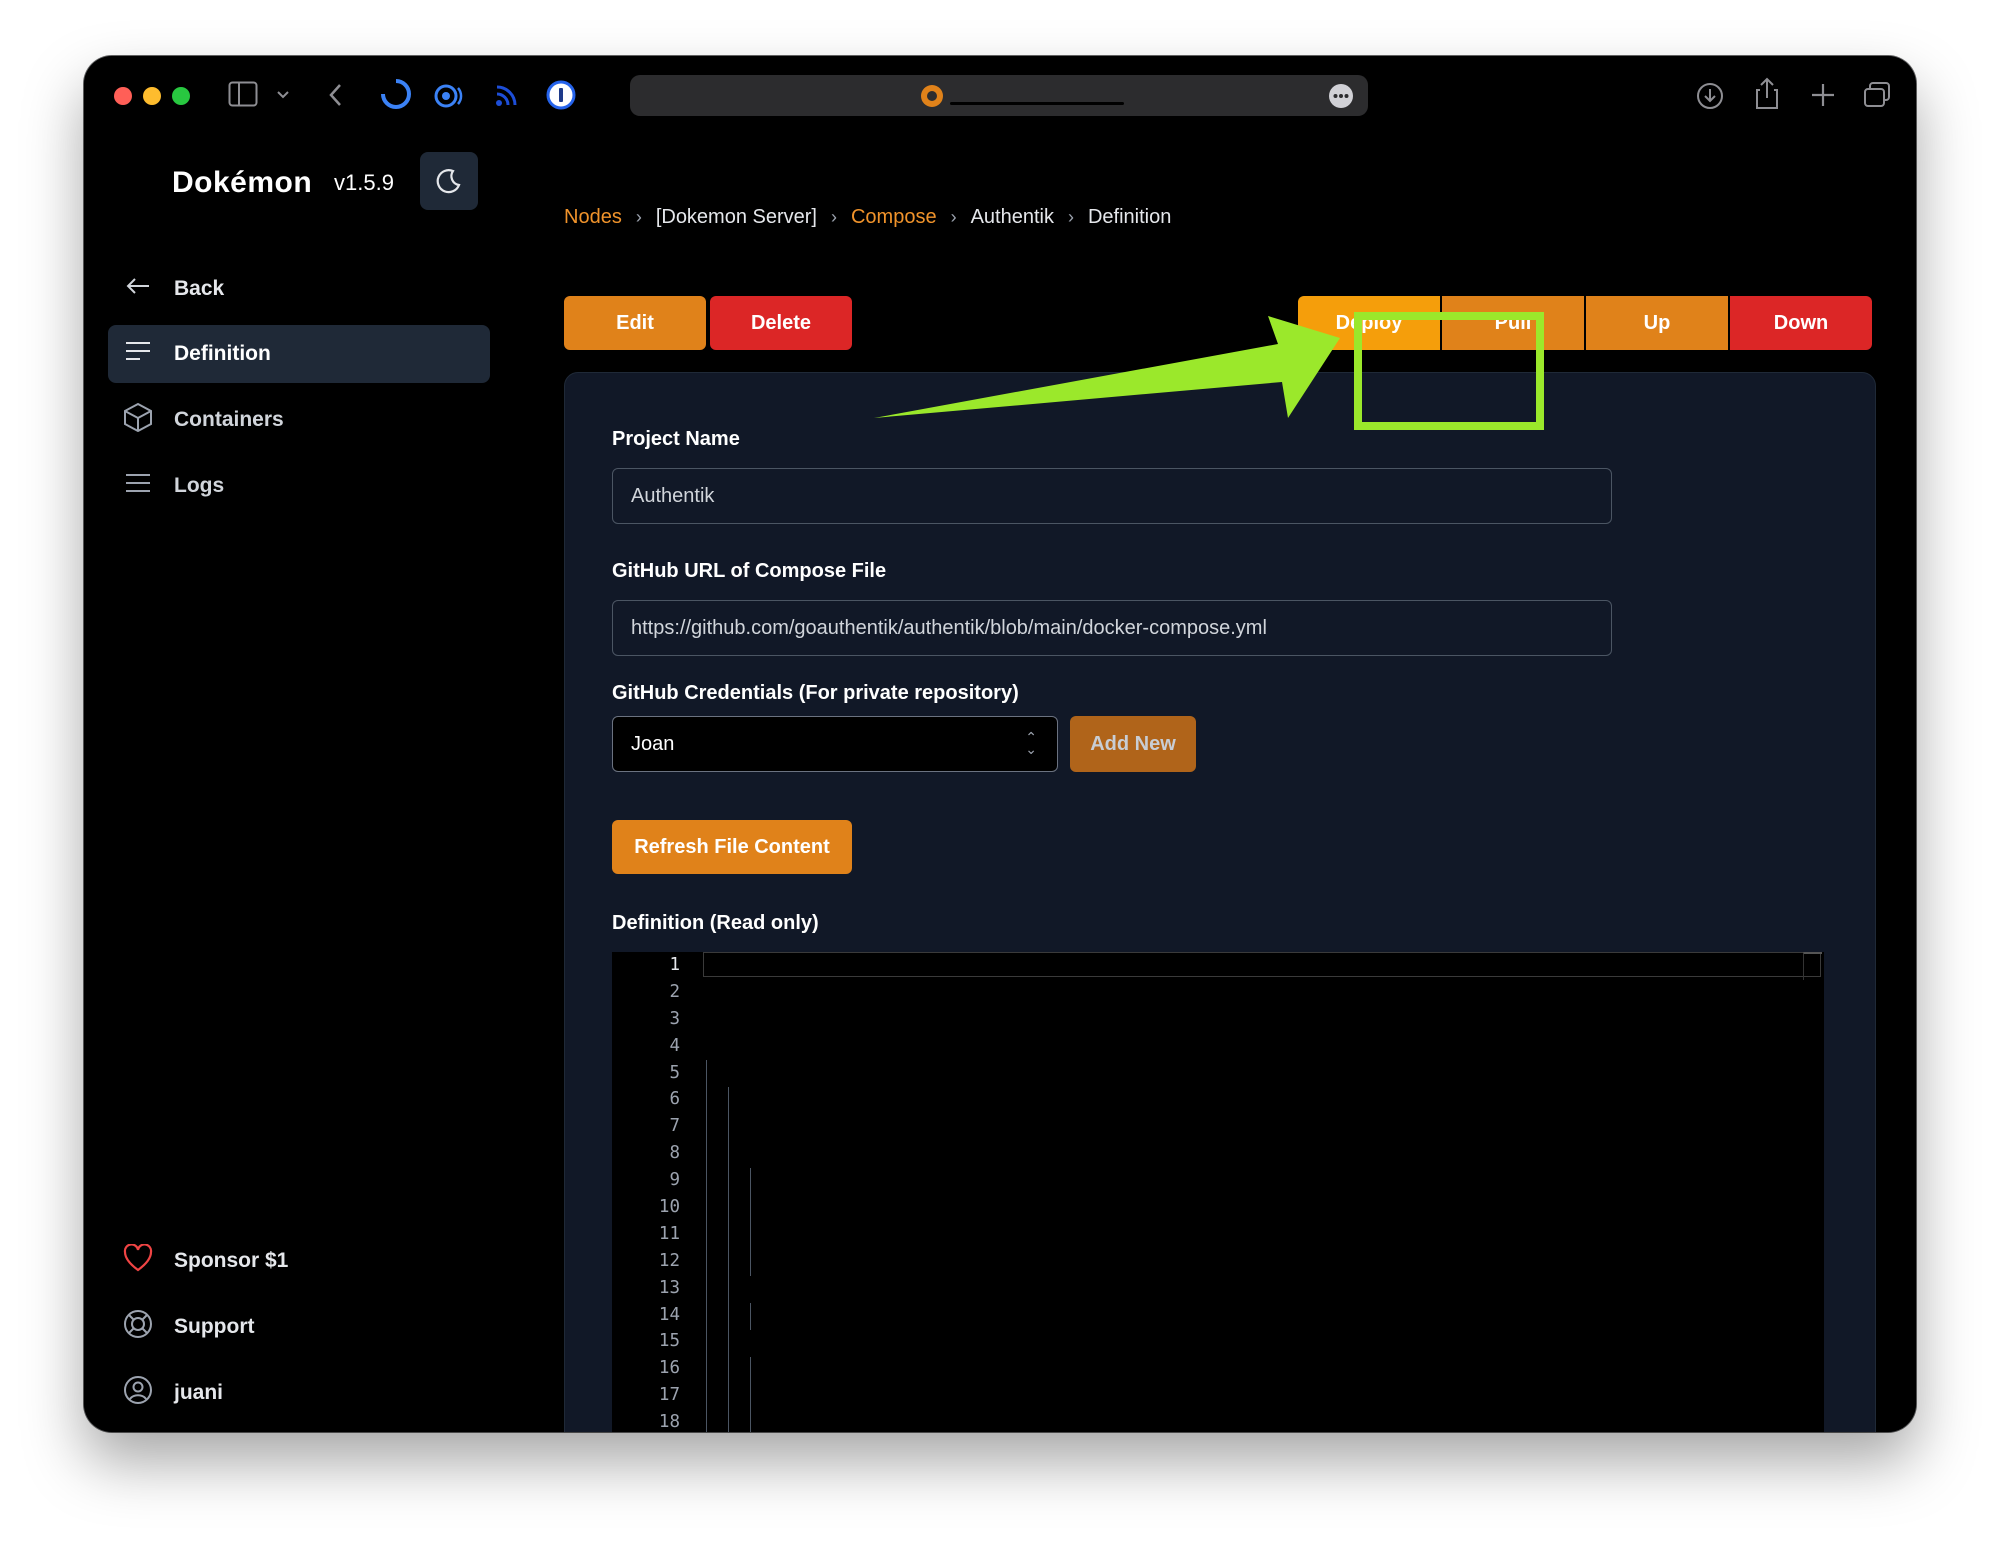  What do you see at coordinates (669, 1207) in the screenshot?
I see `line-number: 10` at bounding box center [669, 1207].